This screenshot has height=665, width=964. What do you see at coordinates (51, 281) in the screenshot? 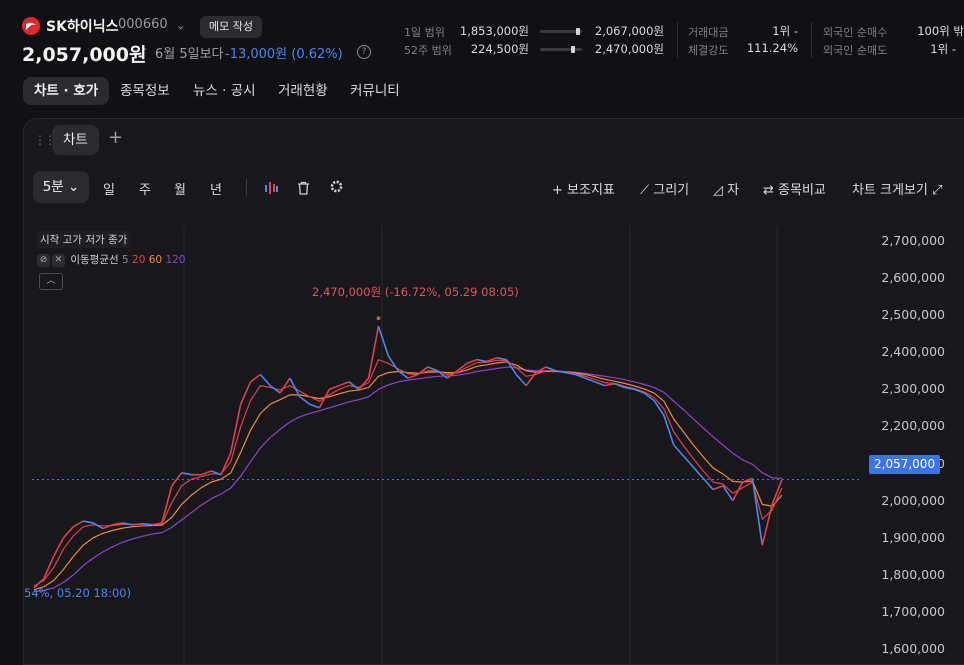
I see `collapse-legend-button: ︿` at bounding box center [51, 281].